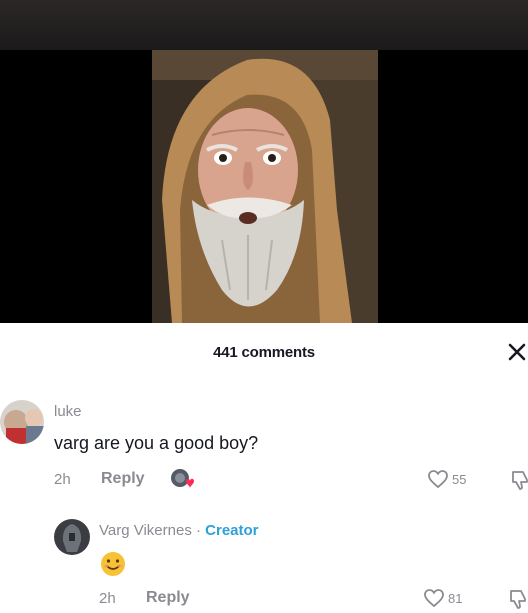  I want to click on smile-emoji-icon, so click(113, 564).